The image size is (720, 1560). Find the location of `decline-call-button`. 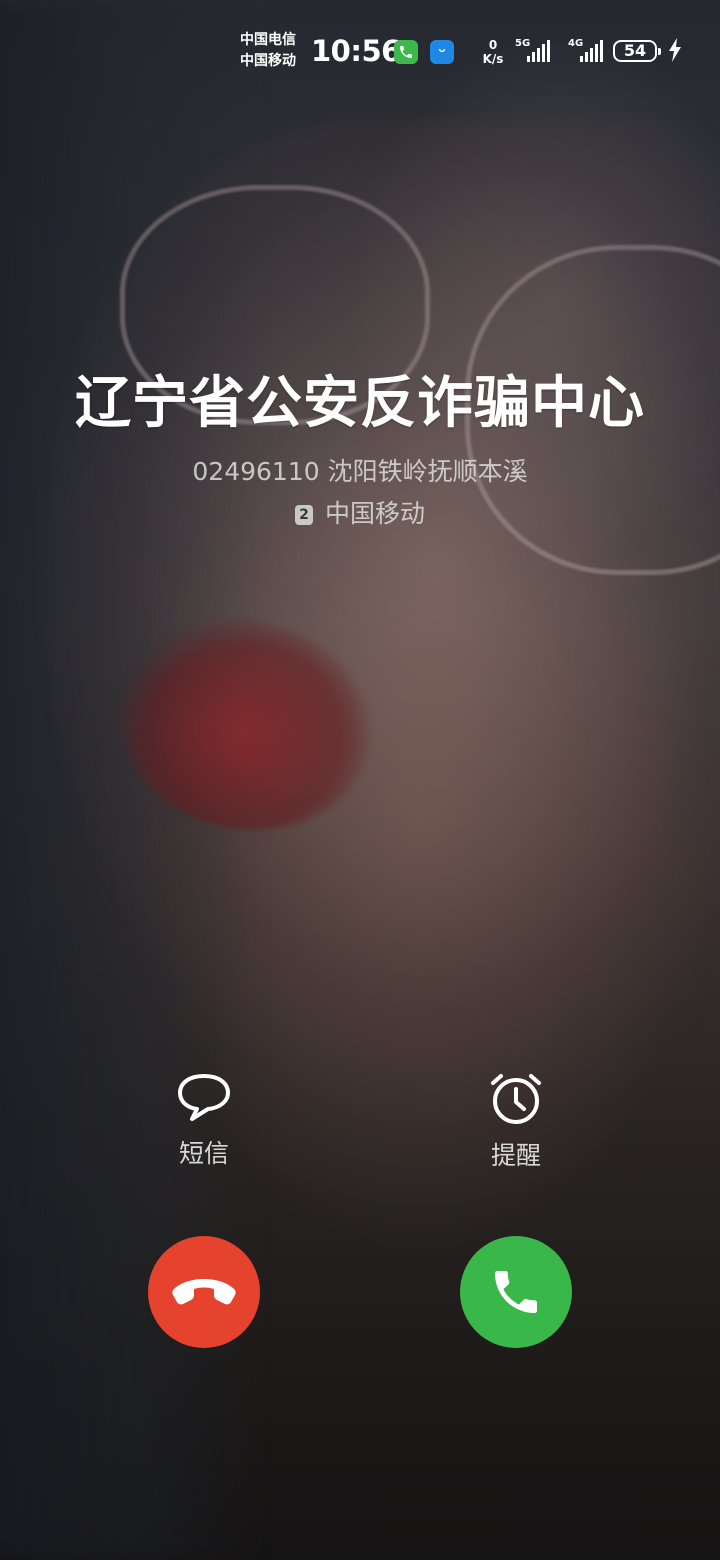

decline-call-button is located at coordinates (204, 1292).